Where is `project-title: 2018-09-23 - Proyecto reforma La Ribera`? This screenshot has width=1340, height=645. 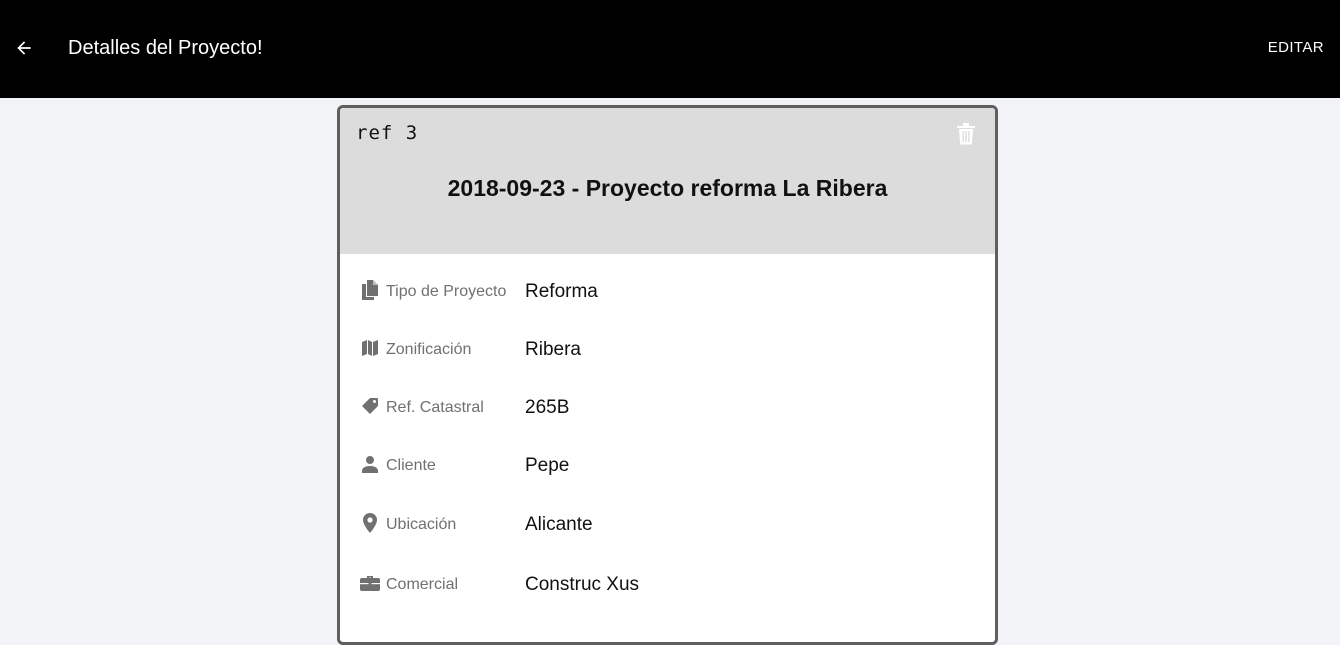 project-title: 2018-09-23 - Proyecto reforma La Ribera is located at coordinates (667, 188).